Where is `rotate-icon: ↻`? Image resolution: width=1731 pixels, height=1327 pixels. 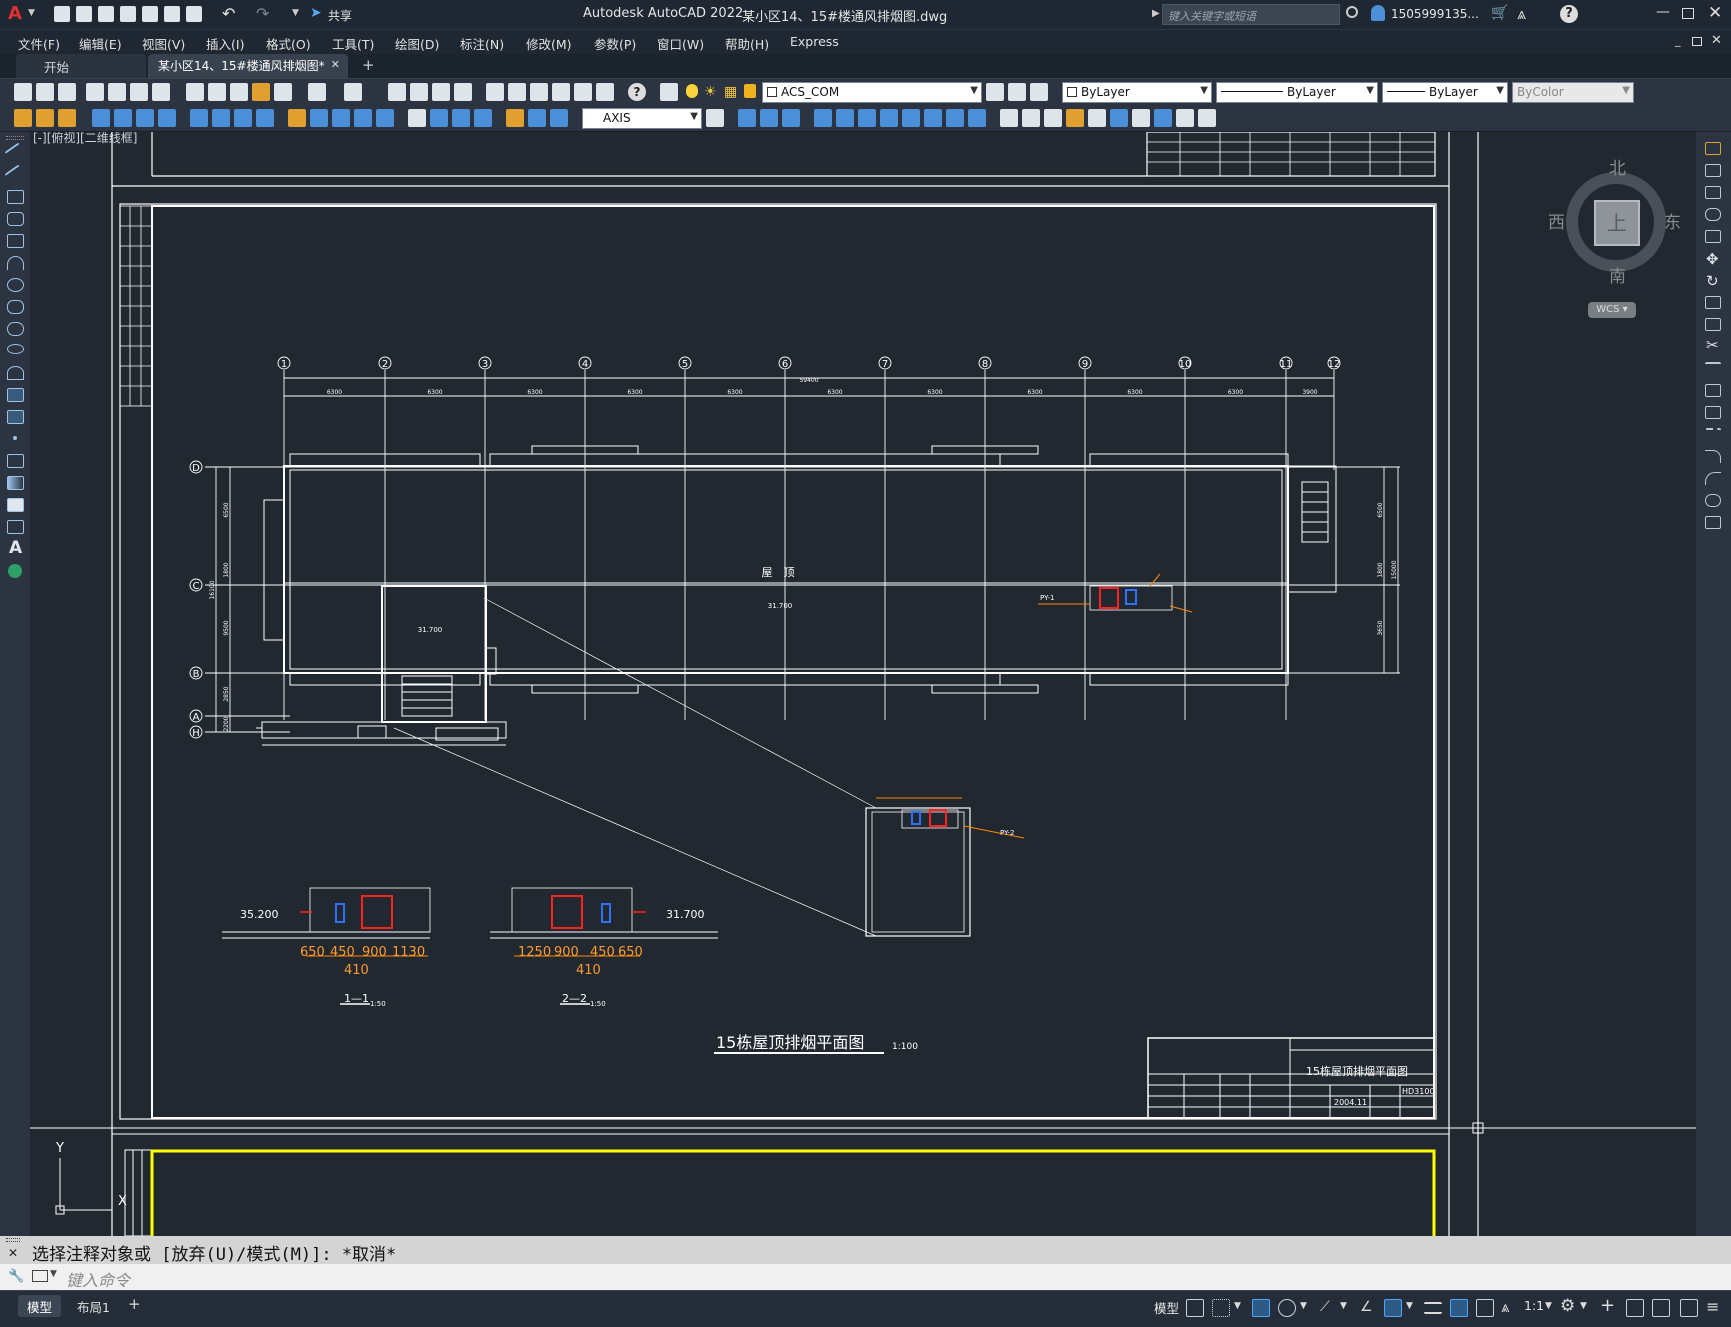 rotate-icon: ↻ is located at coordinates (1712, 281).